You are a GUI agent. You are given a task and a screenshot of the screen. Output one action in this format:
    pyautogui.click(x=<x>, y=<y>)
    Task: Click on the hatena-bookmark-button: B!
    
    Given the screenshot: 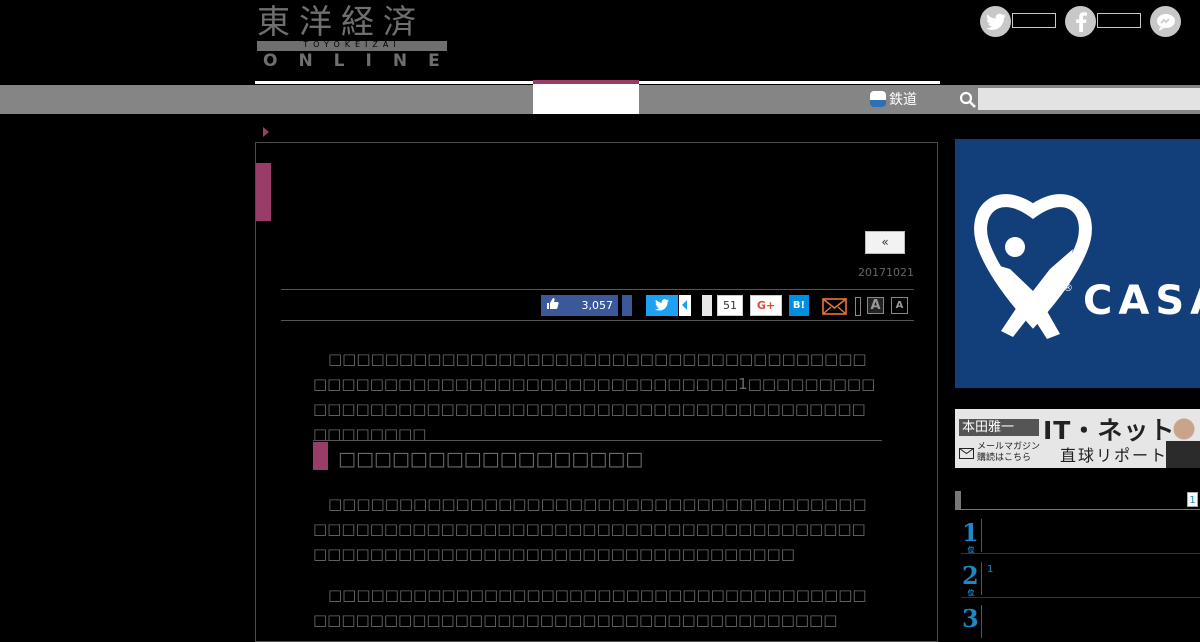 What is the action you would take?
    pyautogui.click(x=799, y=305)
    